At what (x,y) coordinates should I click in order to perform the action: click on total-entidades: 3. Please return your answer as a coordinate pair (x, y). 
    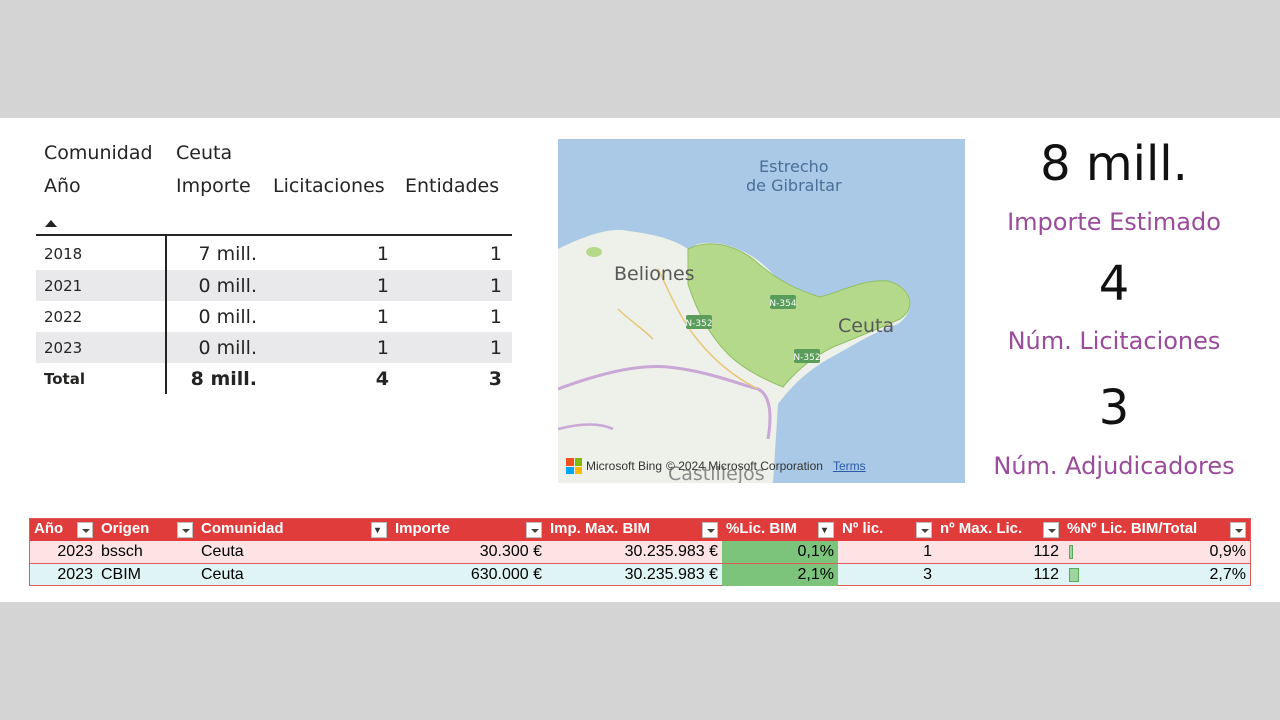
    Looking at the image, I should click on (495, 379).